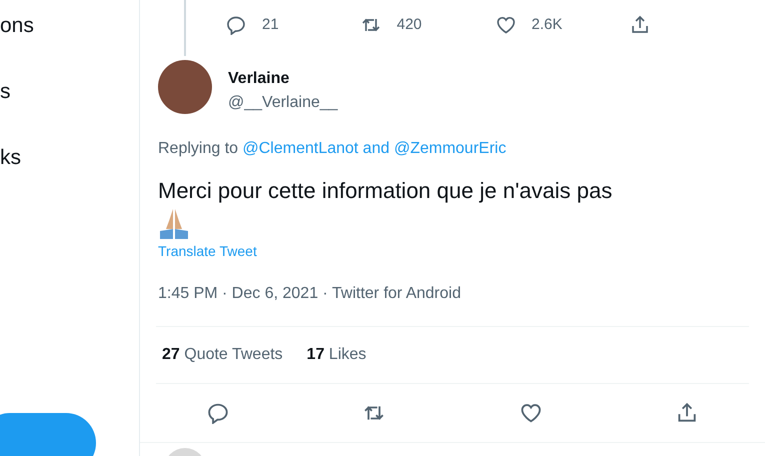 The image size is (765, 456). Describe the element at coordinates (283, 103) in the screenshot. I see `user-handle: @__Verlaine__` at that location.